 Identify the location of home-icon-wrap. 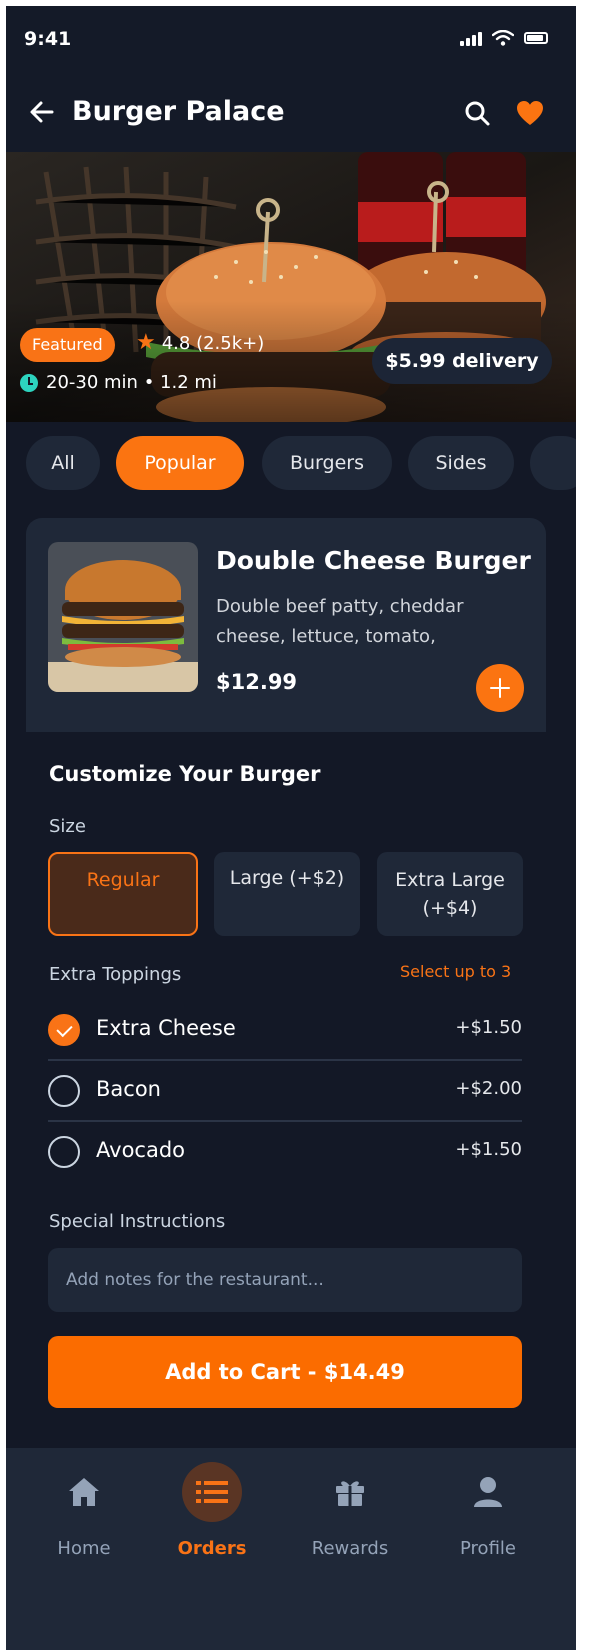
(84, 1492).